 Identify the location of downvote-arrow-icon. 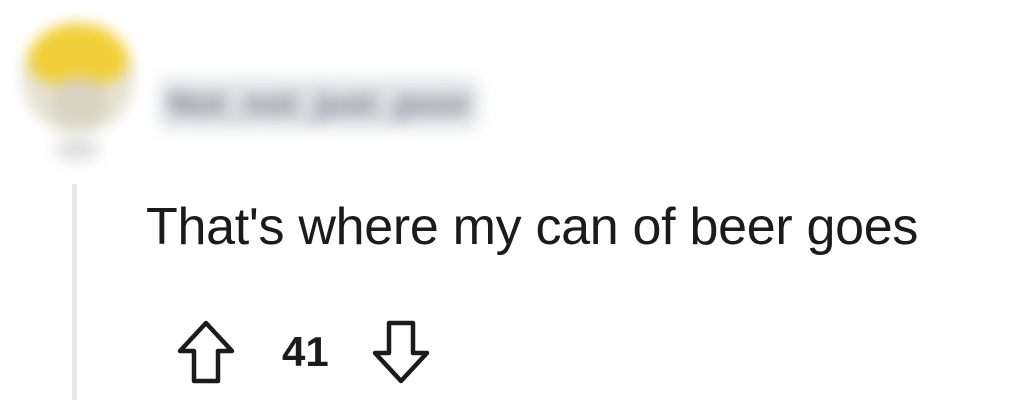
(400, 352).